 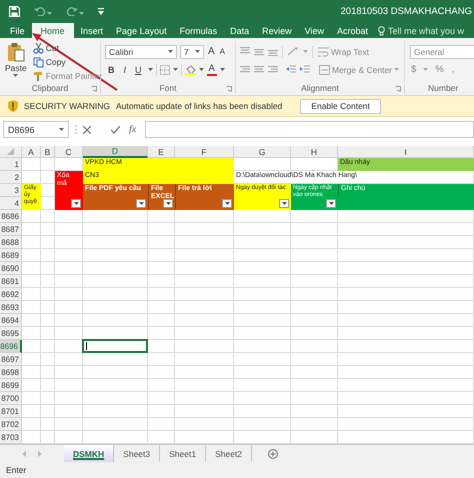 What do you see at coordinates (442, 51) in the screenshot?
I see `number-format-field: General` at bounding box center [442, 51].